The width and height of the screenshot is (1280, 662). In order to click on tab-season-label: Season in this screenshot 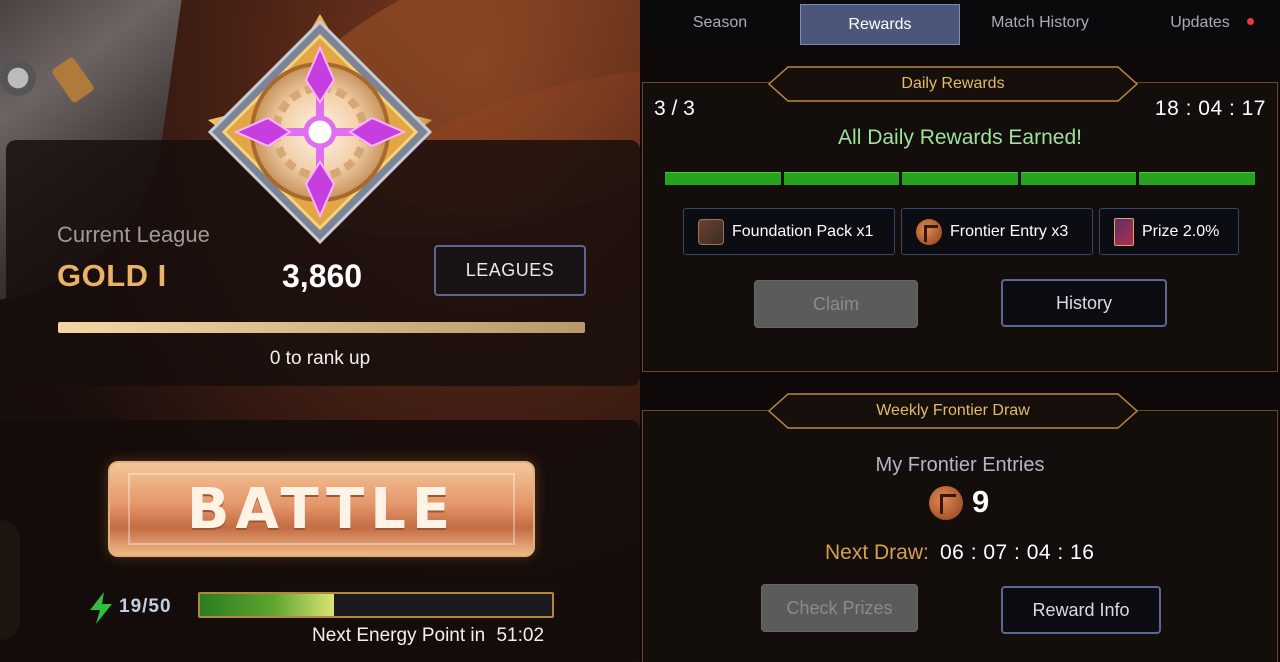, I will do `click(720, 22)`.